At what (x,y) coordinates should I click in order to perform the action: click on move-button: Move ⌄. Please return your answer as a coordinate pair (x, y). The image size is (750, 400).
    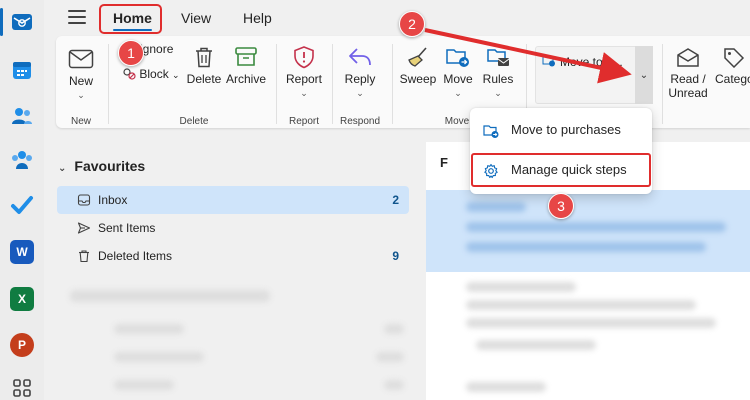
    Looking at the image, I should click on (458, 70).